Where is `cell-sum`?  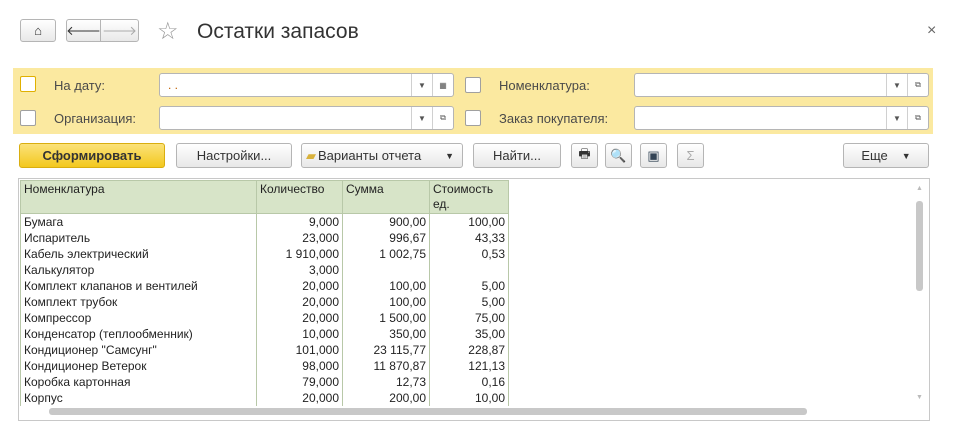
cell-sum is located at coordinates (386, 270).